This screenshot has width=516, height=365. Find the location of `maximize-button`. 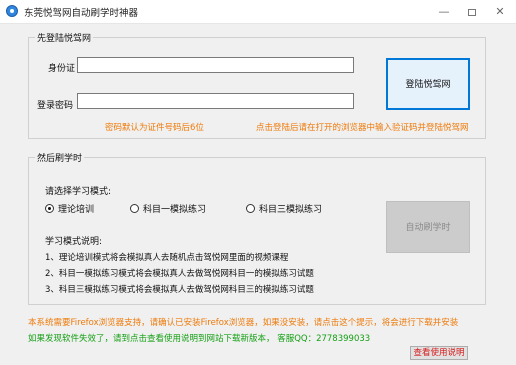

maximize-button is located at coordinates (472, 11).